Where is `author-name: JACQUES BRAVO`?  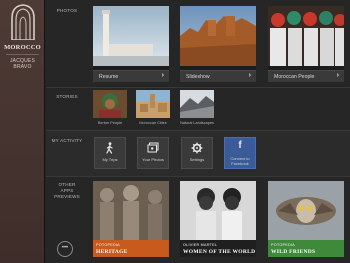 author-name: JACQUES BRAVO is located at coordinates (22, 64).